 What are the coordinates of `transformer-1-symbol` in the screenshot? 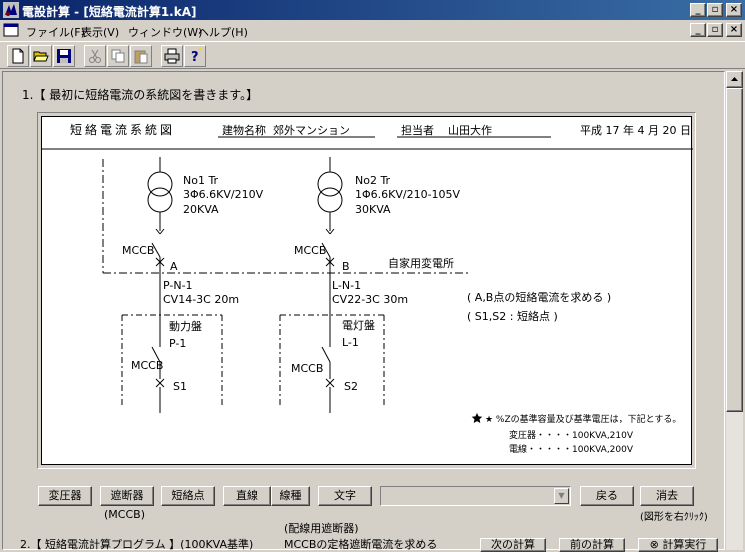 It's located at (160, 196).